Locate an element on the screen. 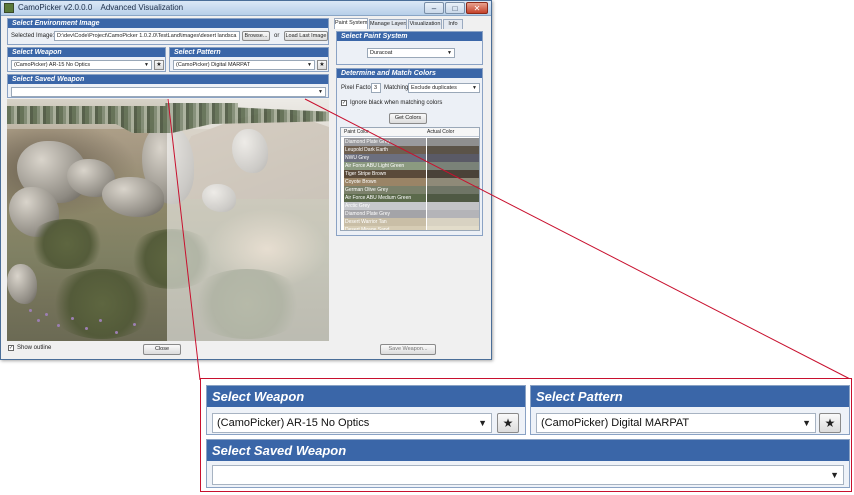  zoom-pattern-star-button: ★ is located at coordinates (830, 423).